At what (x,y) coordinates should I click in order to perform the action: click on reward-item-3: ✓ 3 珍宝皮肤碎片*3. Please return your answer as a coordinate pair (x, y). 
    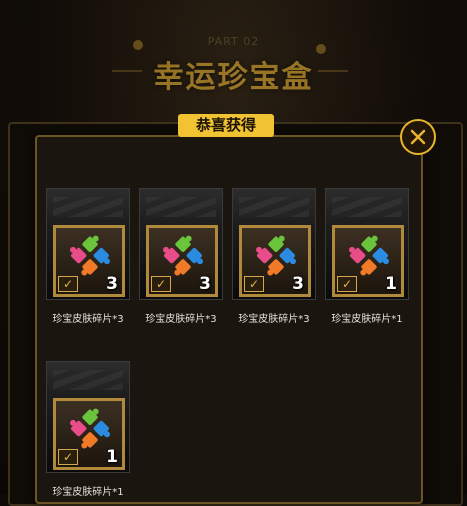
    Looking at the image, I should click on (274, 256).